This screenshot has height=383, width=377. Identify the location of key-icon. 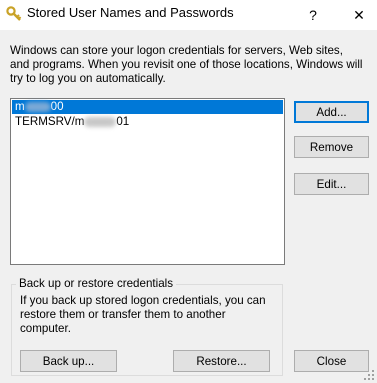
(14, 13).